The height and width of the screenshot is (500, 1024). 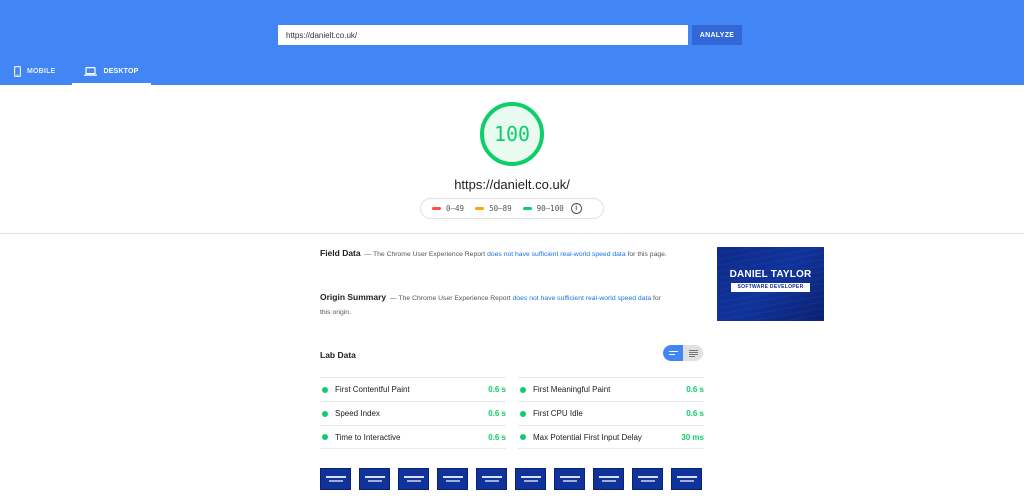 I want to click on mobile-phone-icon, so click(x=17, y=71).